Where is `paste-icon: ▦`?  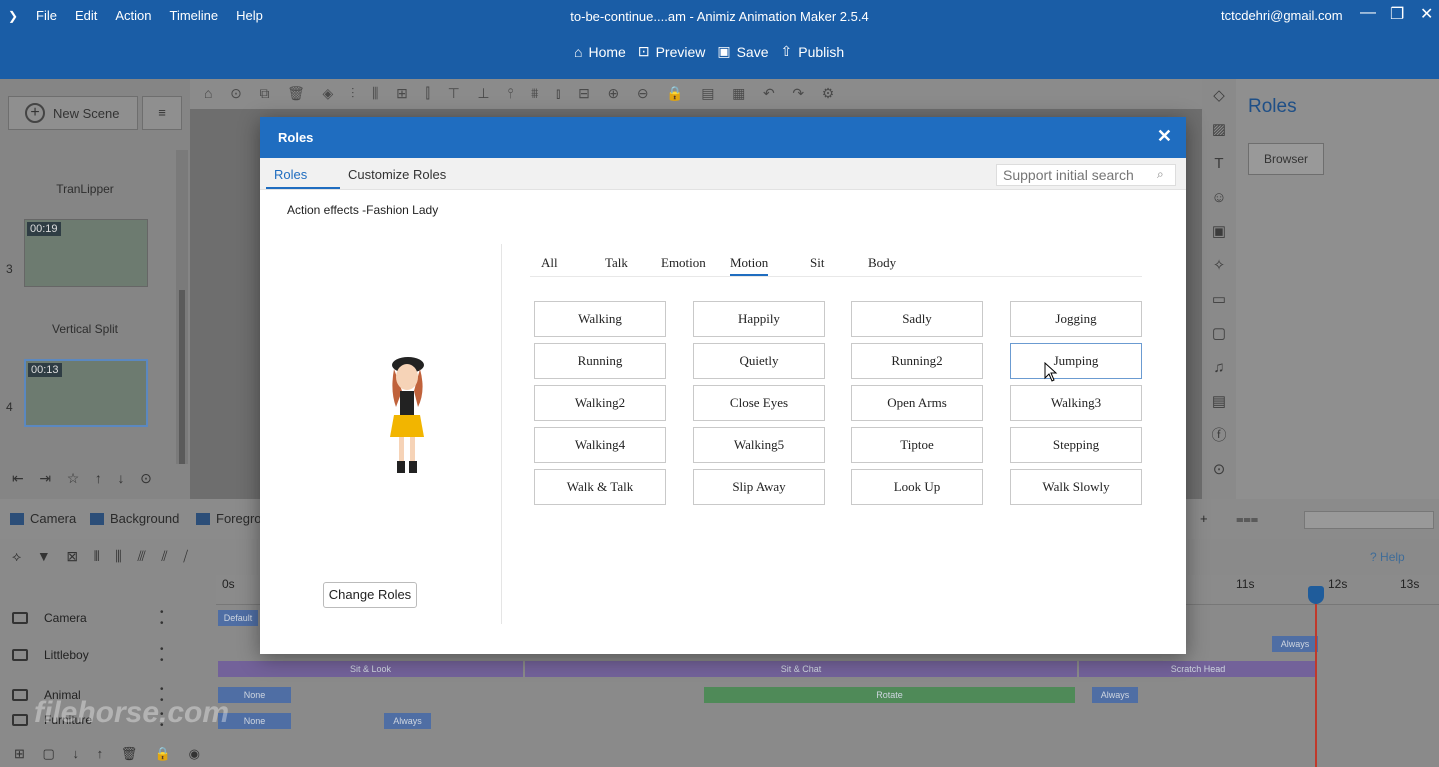 paste-icon: ▦ is located at coordinates (738, 93).